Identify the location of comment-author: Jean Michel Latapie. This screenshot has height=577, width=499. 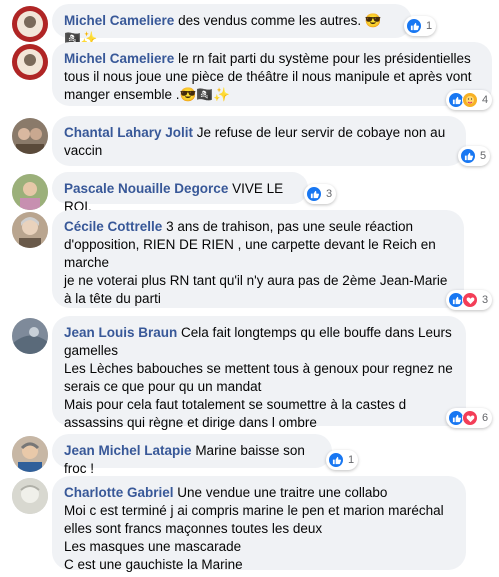
(128, 450).